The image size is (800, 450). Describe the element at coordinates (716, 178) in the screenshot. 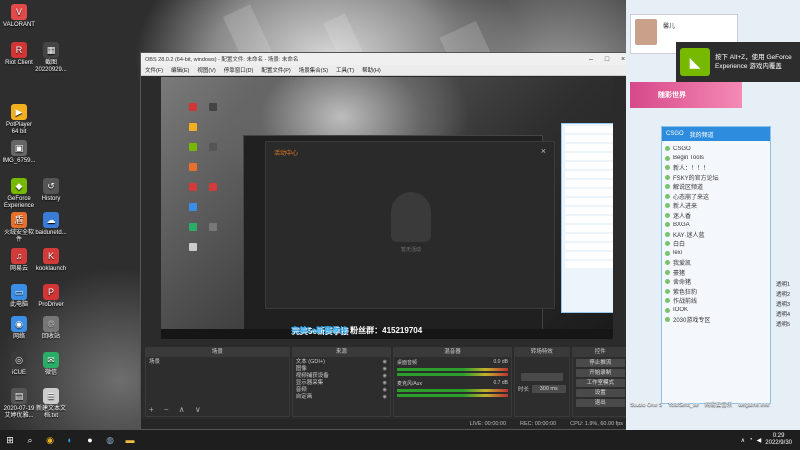

I see `qq-member-row: FSKY的官方论坛` at that location.